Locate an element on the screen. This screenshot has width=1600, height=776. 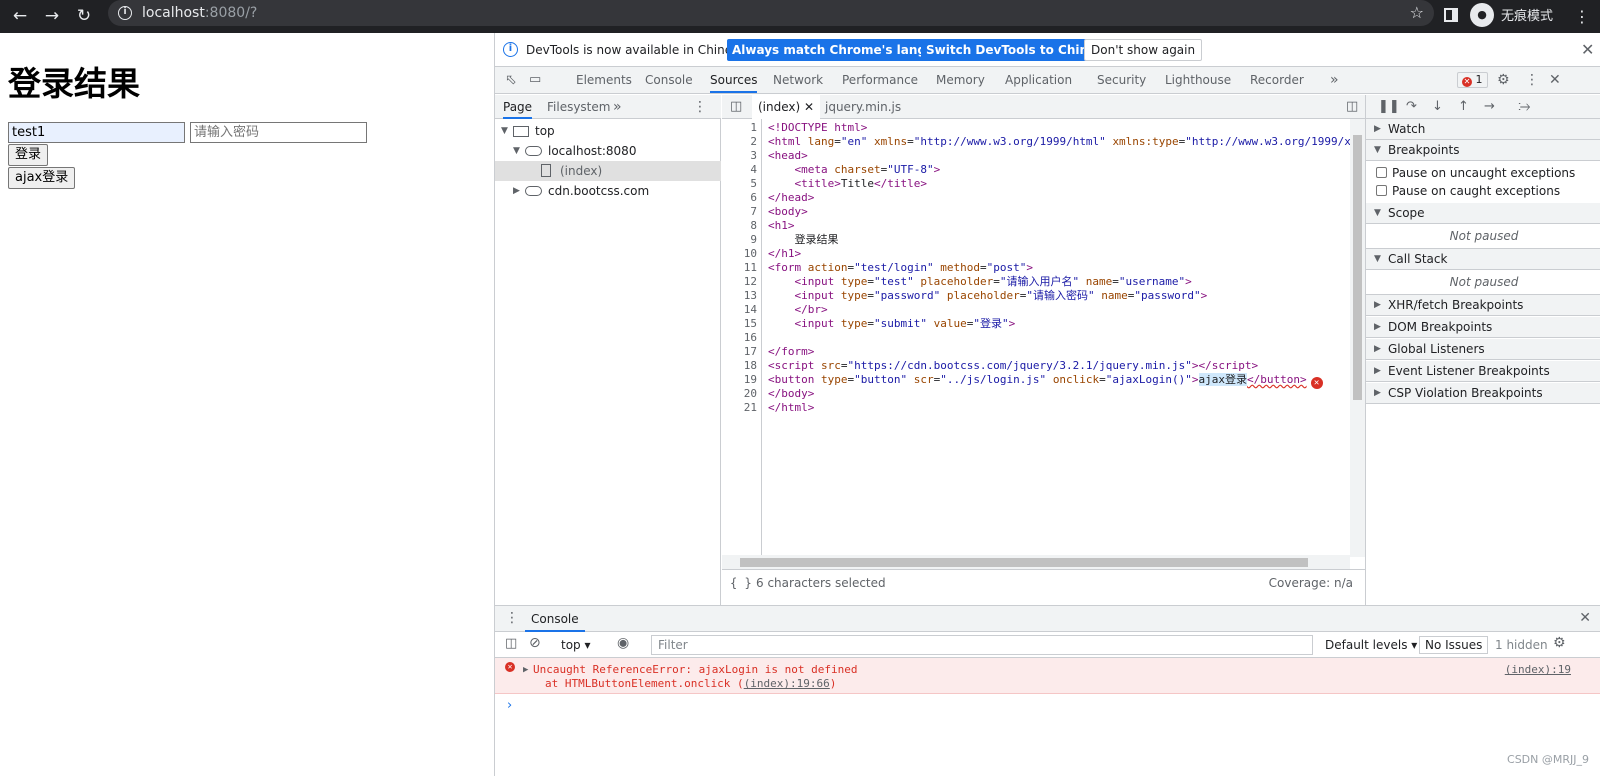
error-marker-icon: ✕ is located at coordinates (1316, 383).